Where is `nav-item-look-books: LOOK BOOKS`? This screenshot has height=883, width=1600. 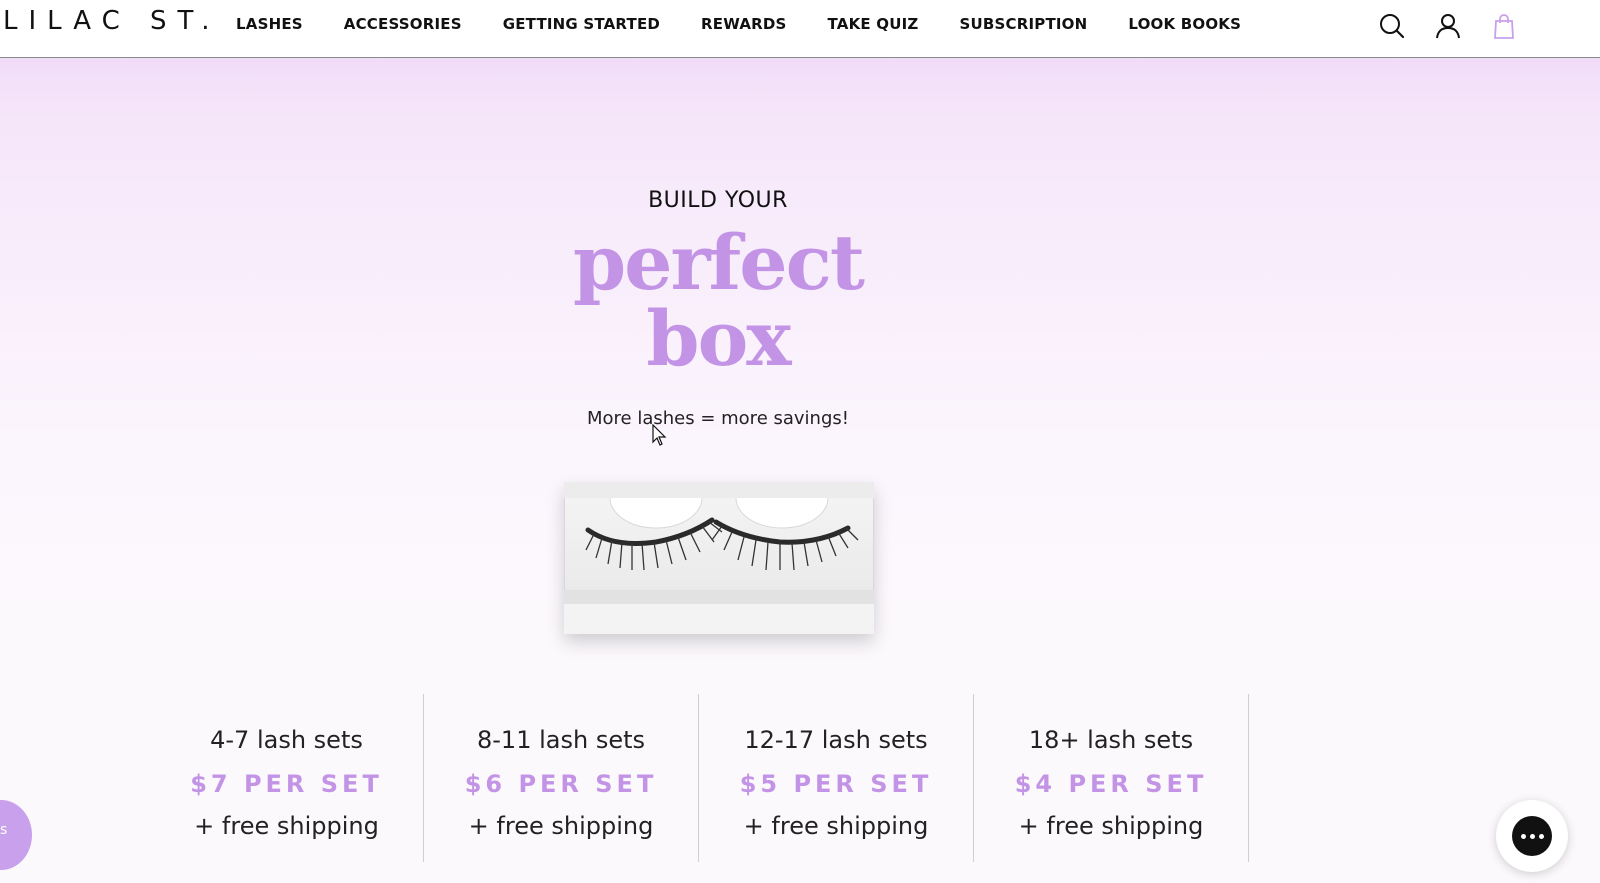
nav-item-look-books: LOOK BOOKS is located at coordinates (1184, 24).